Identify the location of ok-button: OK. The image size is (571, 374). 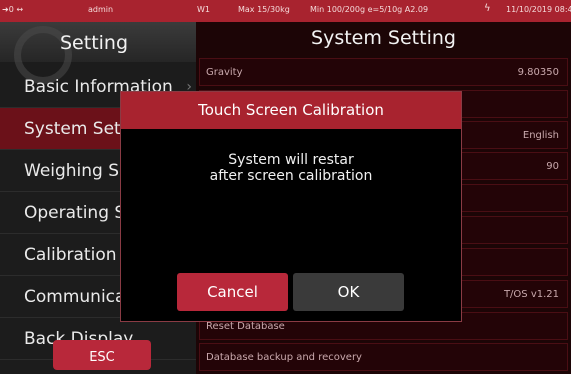
(348, 292).